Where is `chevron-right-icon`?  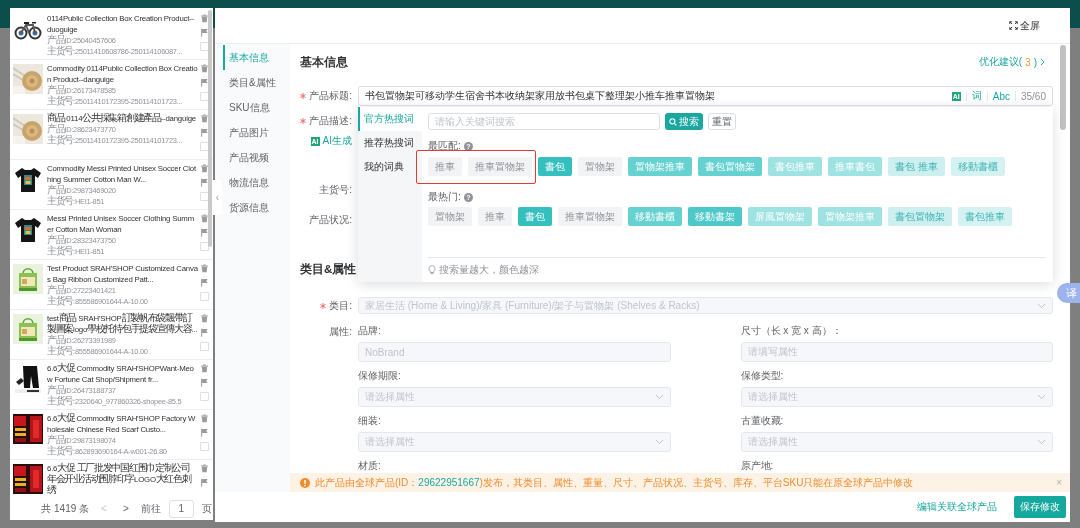 chevron-right-icon is located at coordinates (1042, 62).